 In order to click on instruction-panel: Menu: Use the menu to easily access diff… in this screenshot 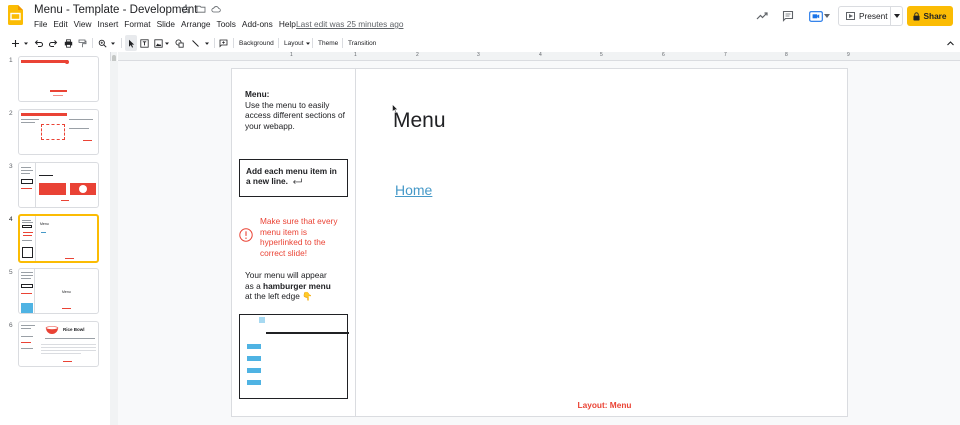, I will do `click(294, 242)`.